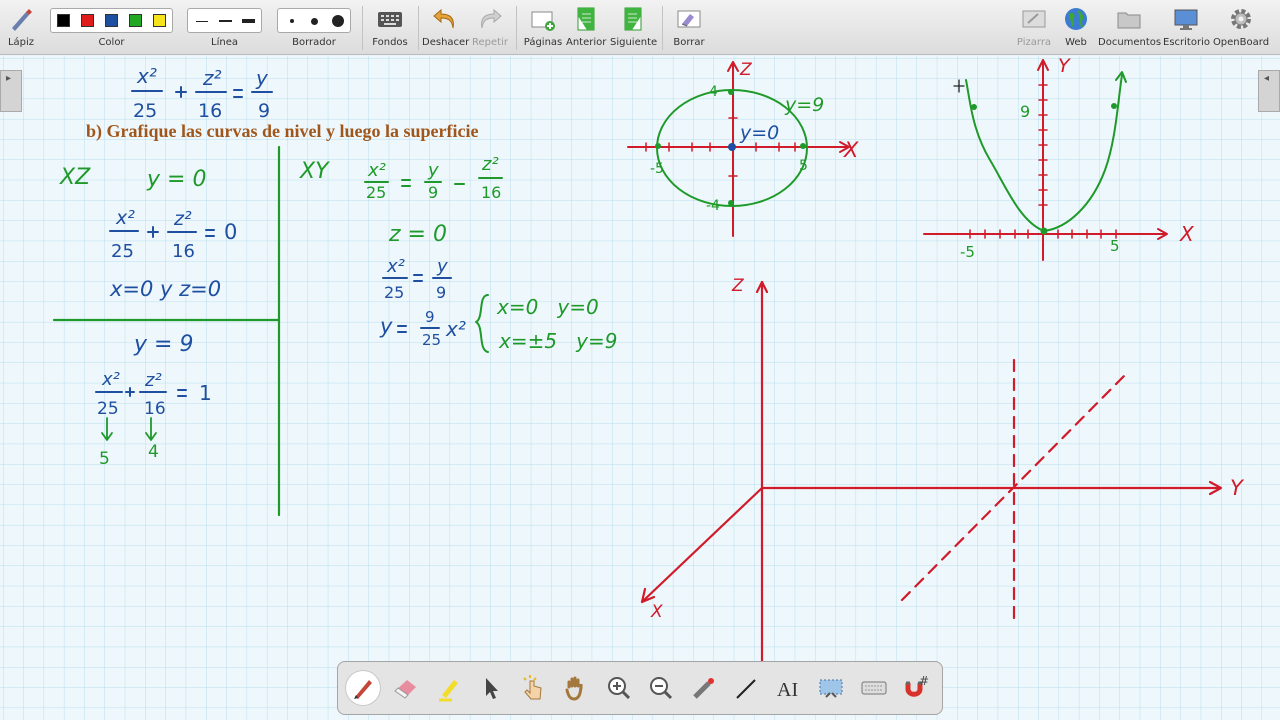 The image size is (1280, 720). Describe the element at coordinates (165, 289) in the screenshot. I see `ink-solution-xz: x=0 y z=0` at that location.